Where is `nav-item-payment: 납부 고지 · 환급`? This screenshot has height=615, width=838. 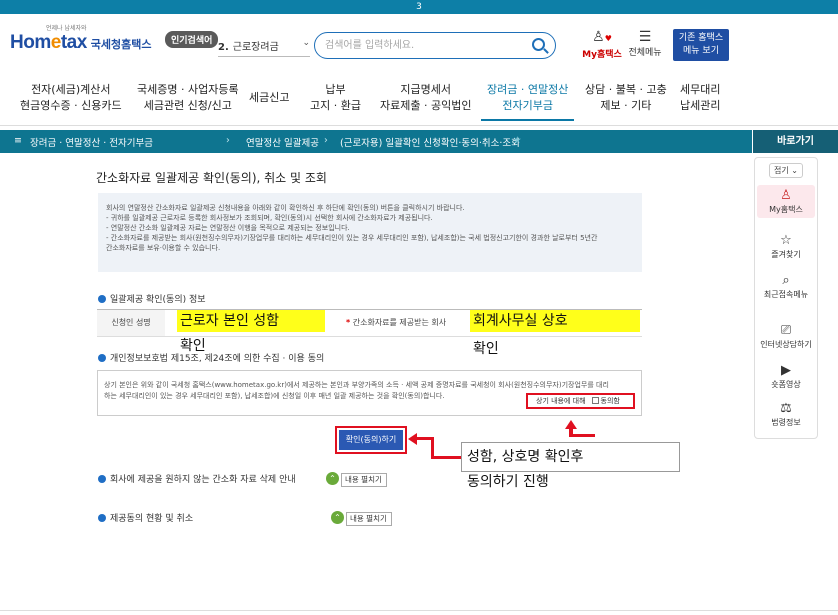
nav-item-payment: 납부 고지 · 환급 is located at coordinates (335, 98).